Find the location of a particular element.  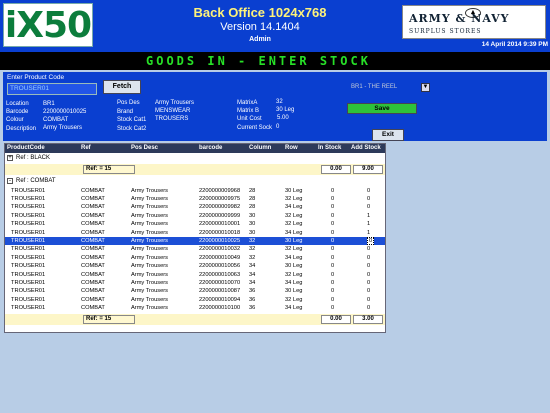

cell-row: 34 Leg is located at coordinates (294, 207).